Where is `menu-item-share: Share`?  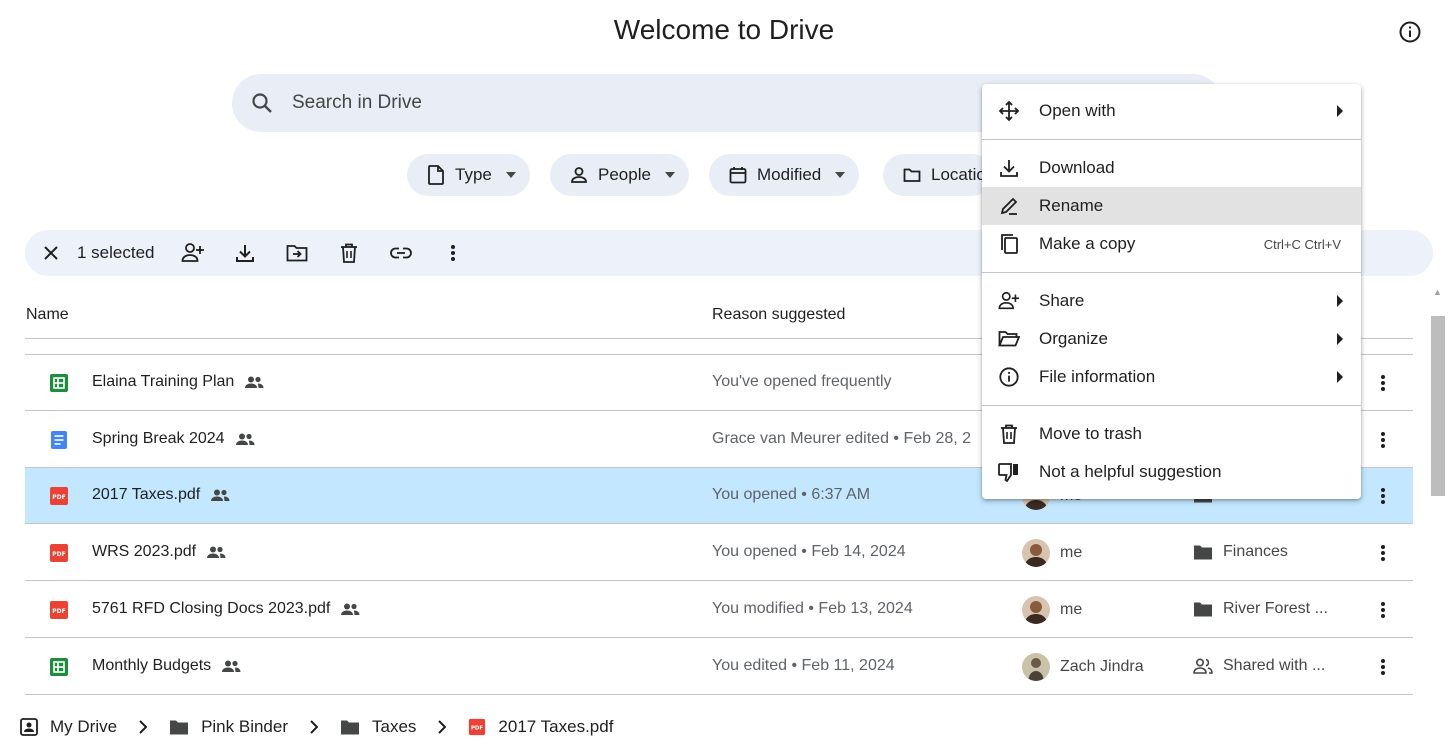 menu-item-share: Share is located at coordinates (1171, 301).